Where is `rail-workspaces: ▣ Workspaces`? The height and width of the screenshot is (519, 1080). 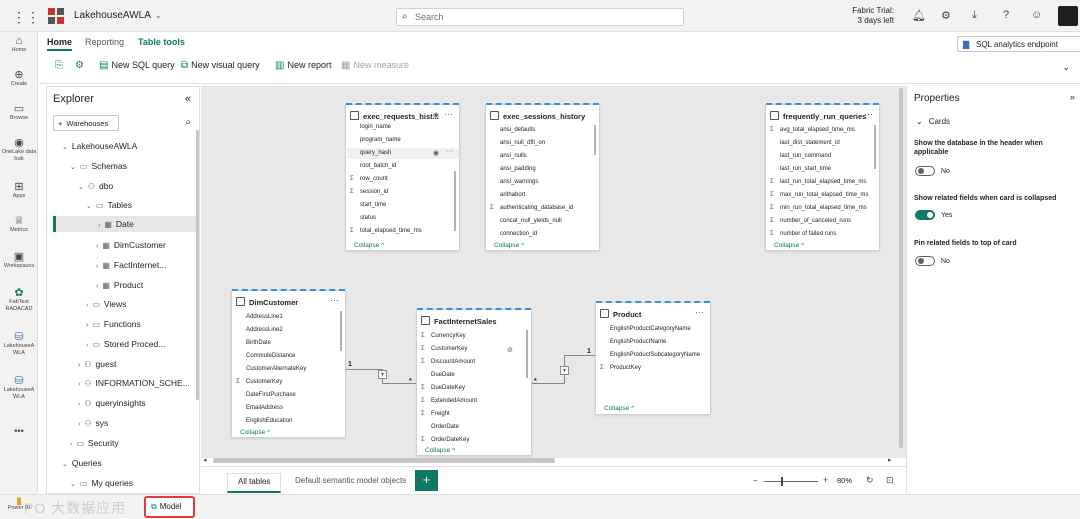 rail-workspaces: ▣ Workspaces is located at coordinates (19, 261).